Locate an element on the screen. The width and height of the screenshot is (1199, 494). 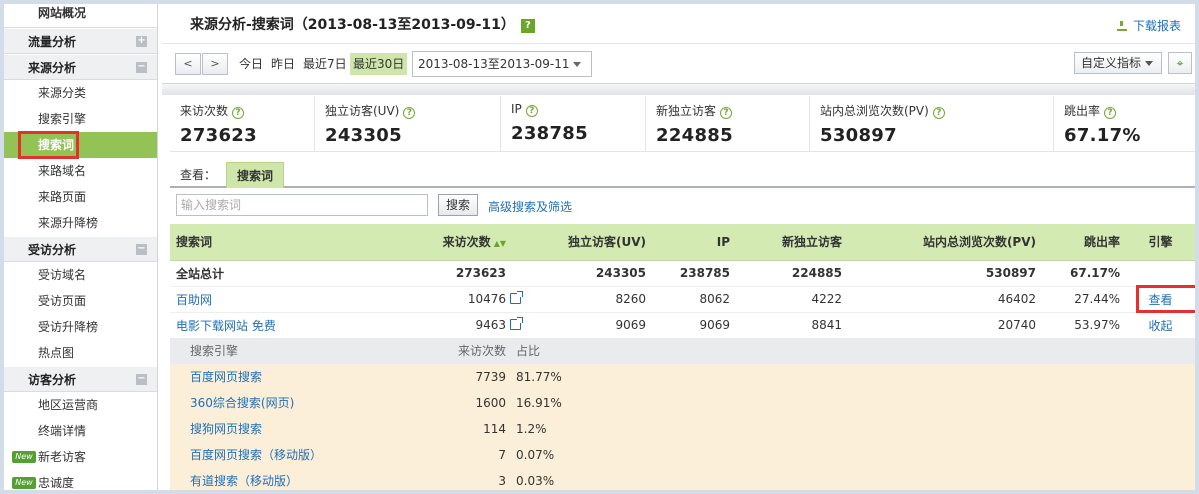
sidebar-group-source: 来源分析 − is located at coordinates (80, 67).